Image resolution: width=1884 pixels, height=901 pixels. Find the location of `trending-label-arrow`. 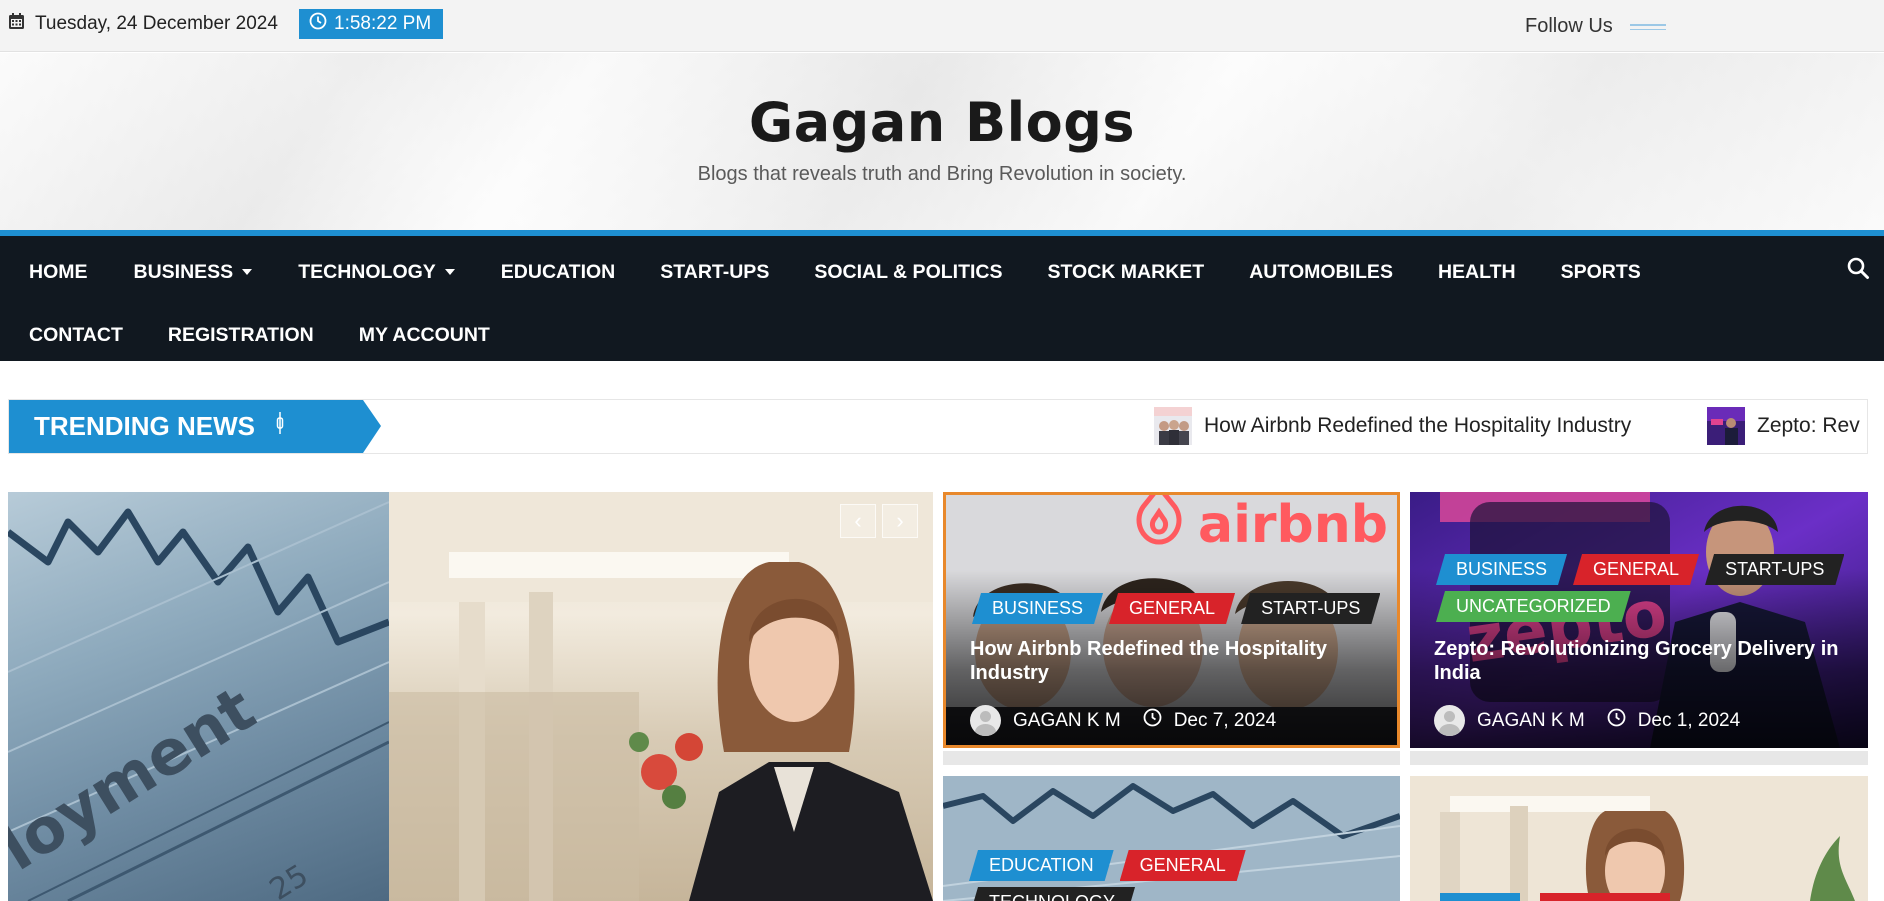

trending-label-arrow is located at coordinates (372, 426).